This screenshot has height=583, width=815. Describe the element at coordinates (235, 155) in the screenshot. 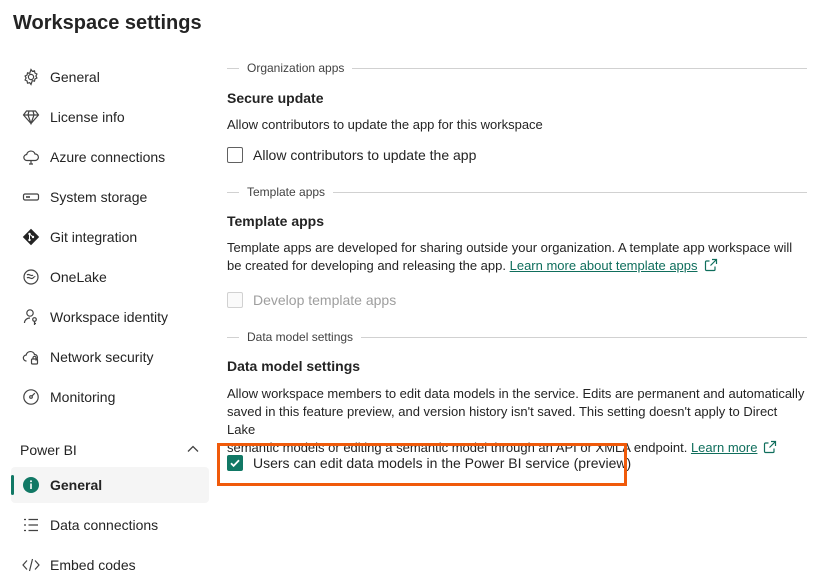

I see `allow-contributors-update-checkbox` at that location.